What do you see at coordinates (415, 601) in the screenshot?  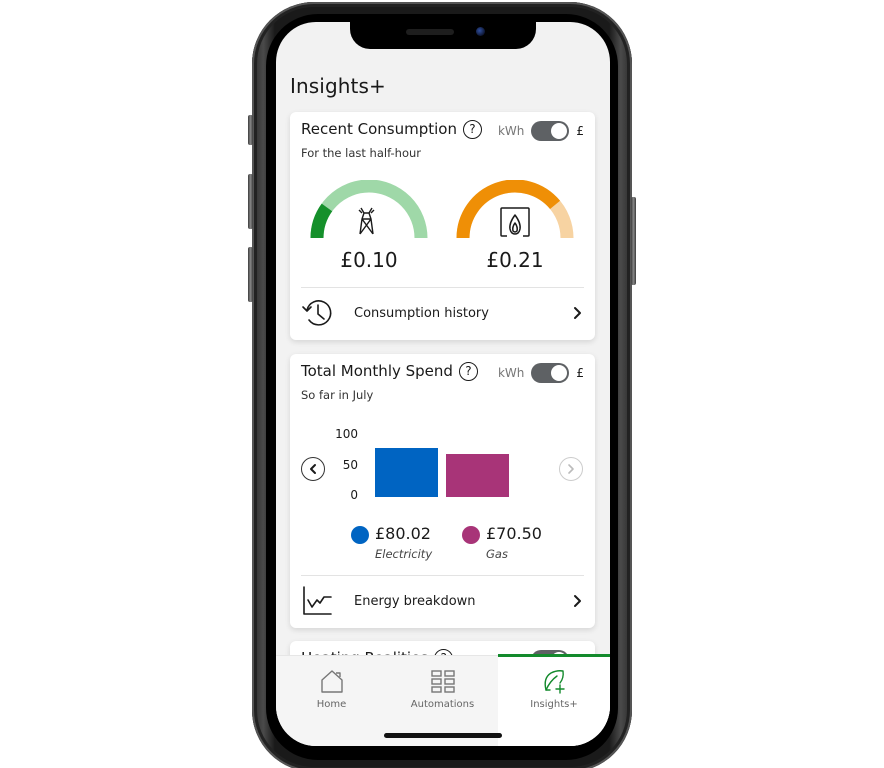 I see `link-label: Energy breakdown` at bounding box center [415, 601].